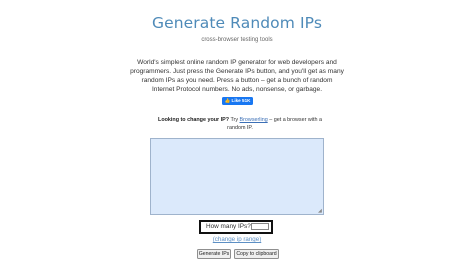 The image size is (474, 273). Describe the element at coordinates (237, 40) in the screenshot. I see `page-subtitle: cross-browser testing tools` at that location.